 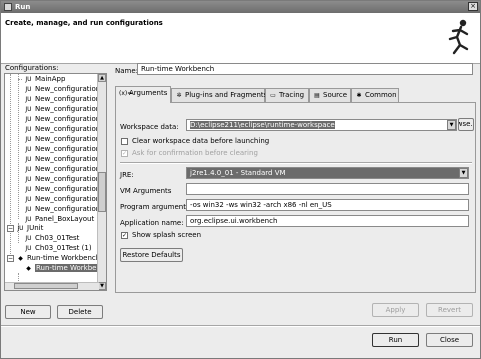 What do you see at coordinates (44, 79) in the screenshot?
I see `tree-item-mainapp: JU MainApp` at bounding box center [44, 79].